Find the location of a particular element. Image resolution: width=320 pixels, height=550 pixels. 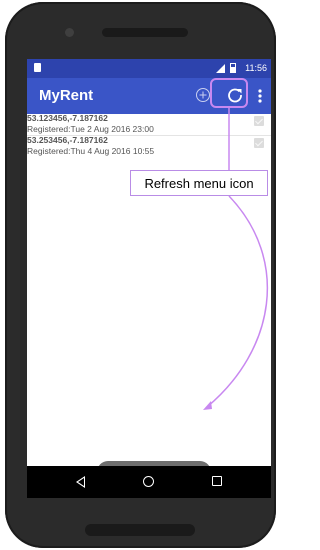

signal-icon is located at coordinates (220, 68).